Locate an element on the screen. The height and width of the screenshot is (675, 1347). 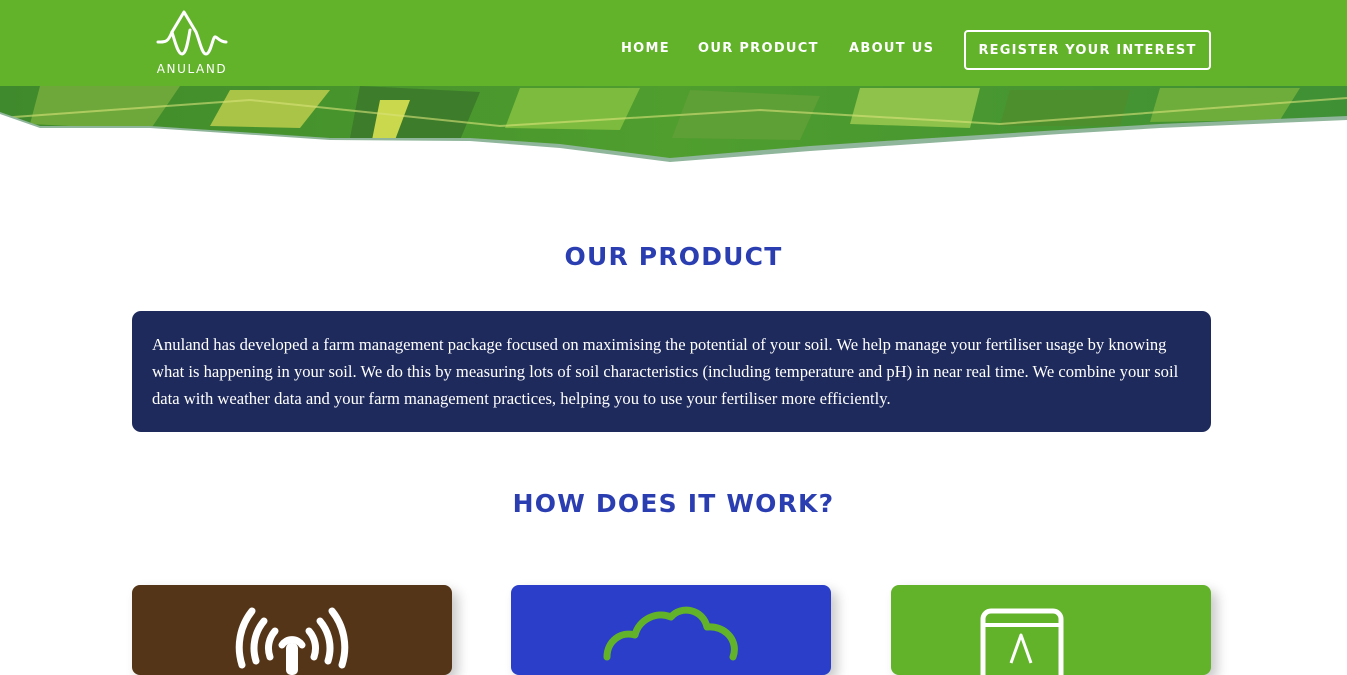
how-it-works-heading: HOW DOES IT WORK? is located at coordinates (673, 503).